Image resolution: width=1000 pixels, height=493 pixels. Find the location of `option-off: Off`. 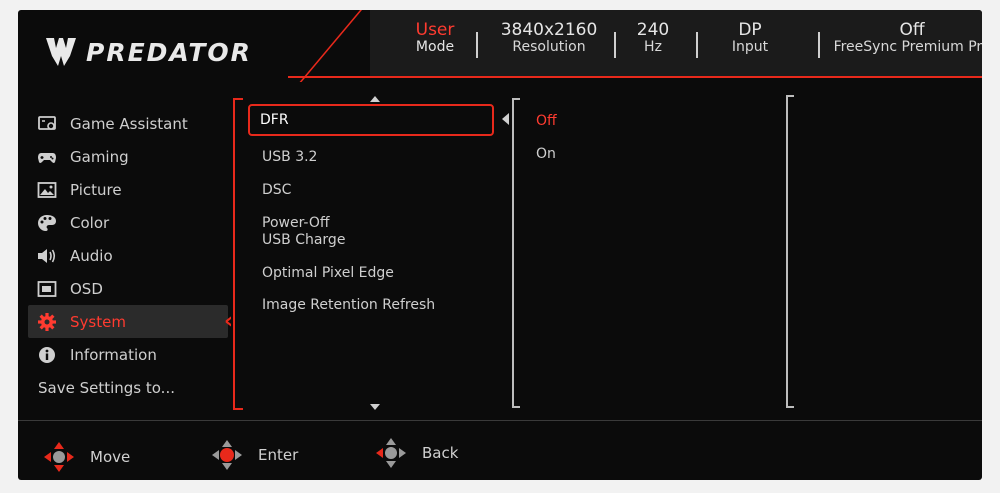

option-off: Off is located at coordinates (546, 121).